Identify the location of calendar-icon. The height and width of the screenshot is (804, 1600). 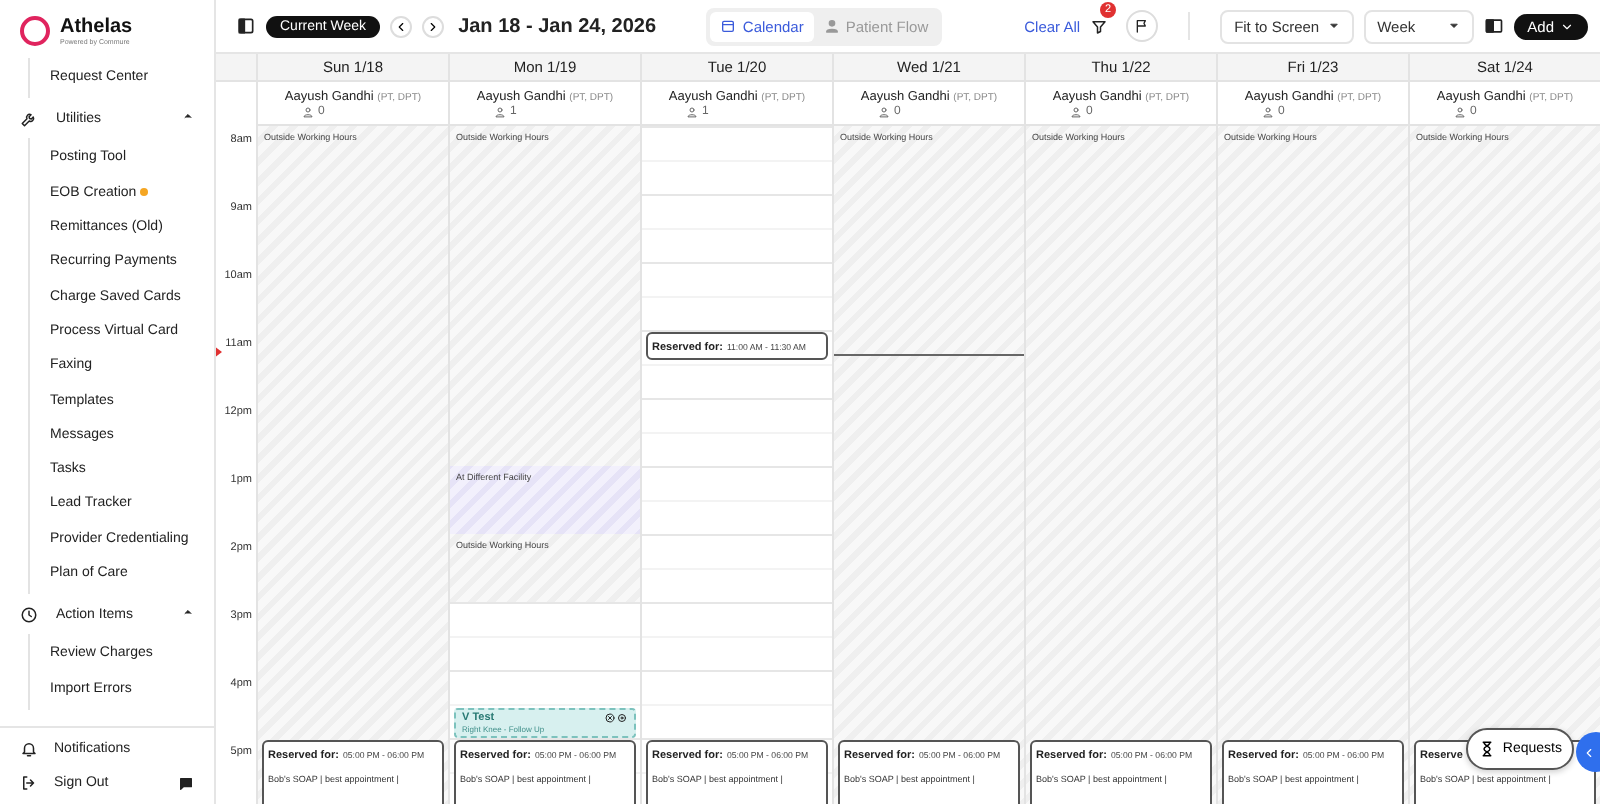
(728, 26).